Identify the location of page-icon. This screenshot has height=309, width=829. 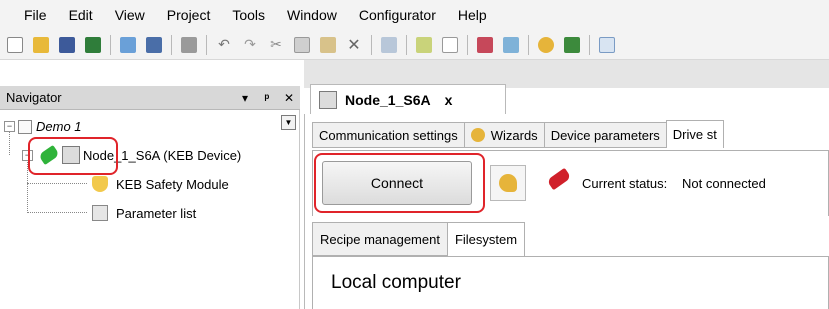
(450, 45).